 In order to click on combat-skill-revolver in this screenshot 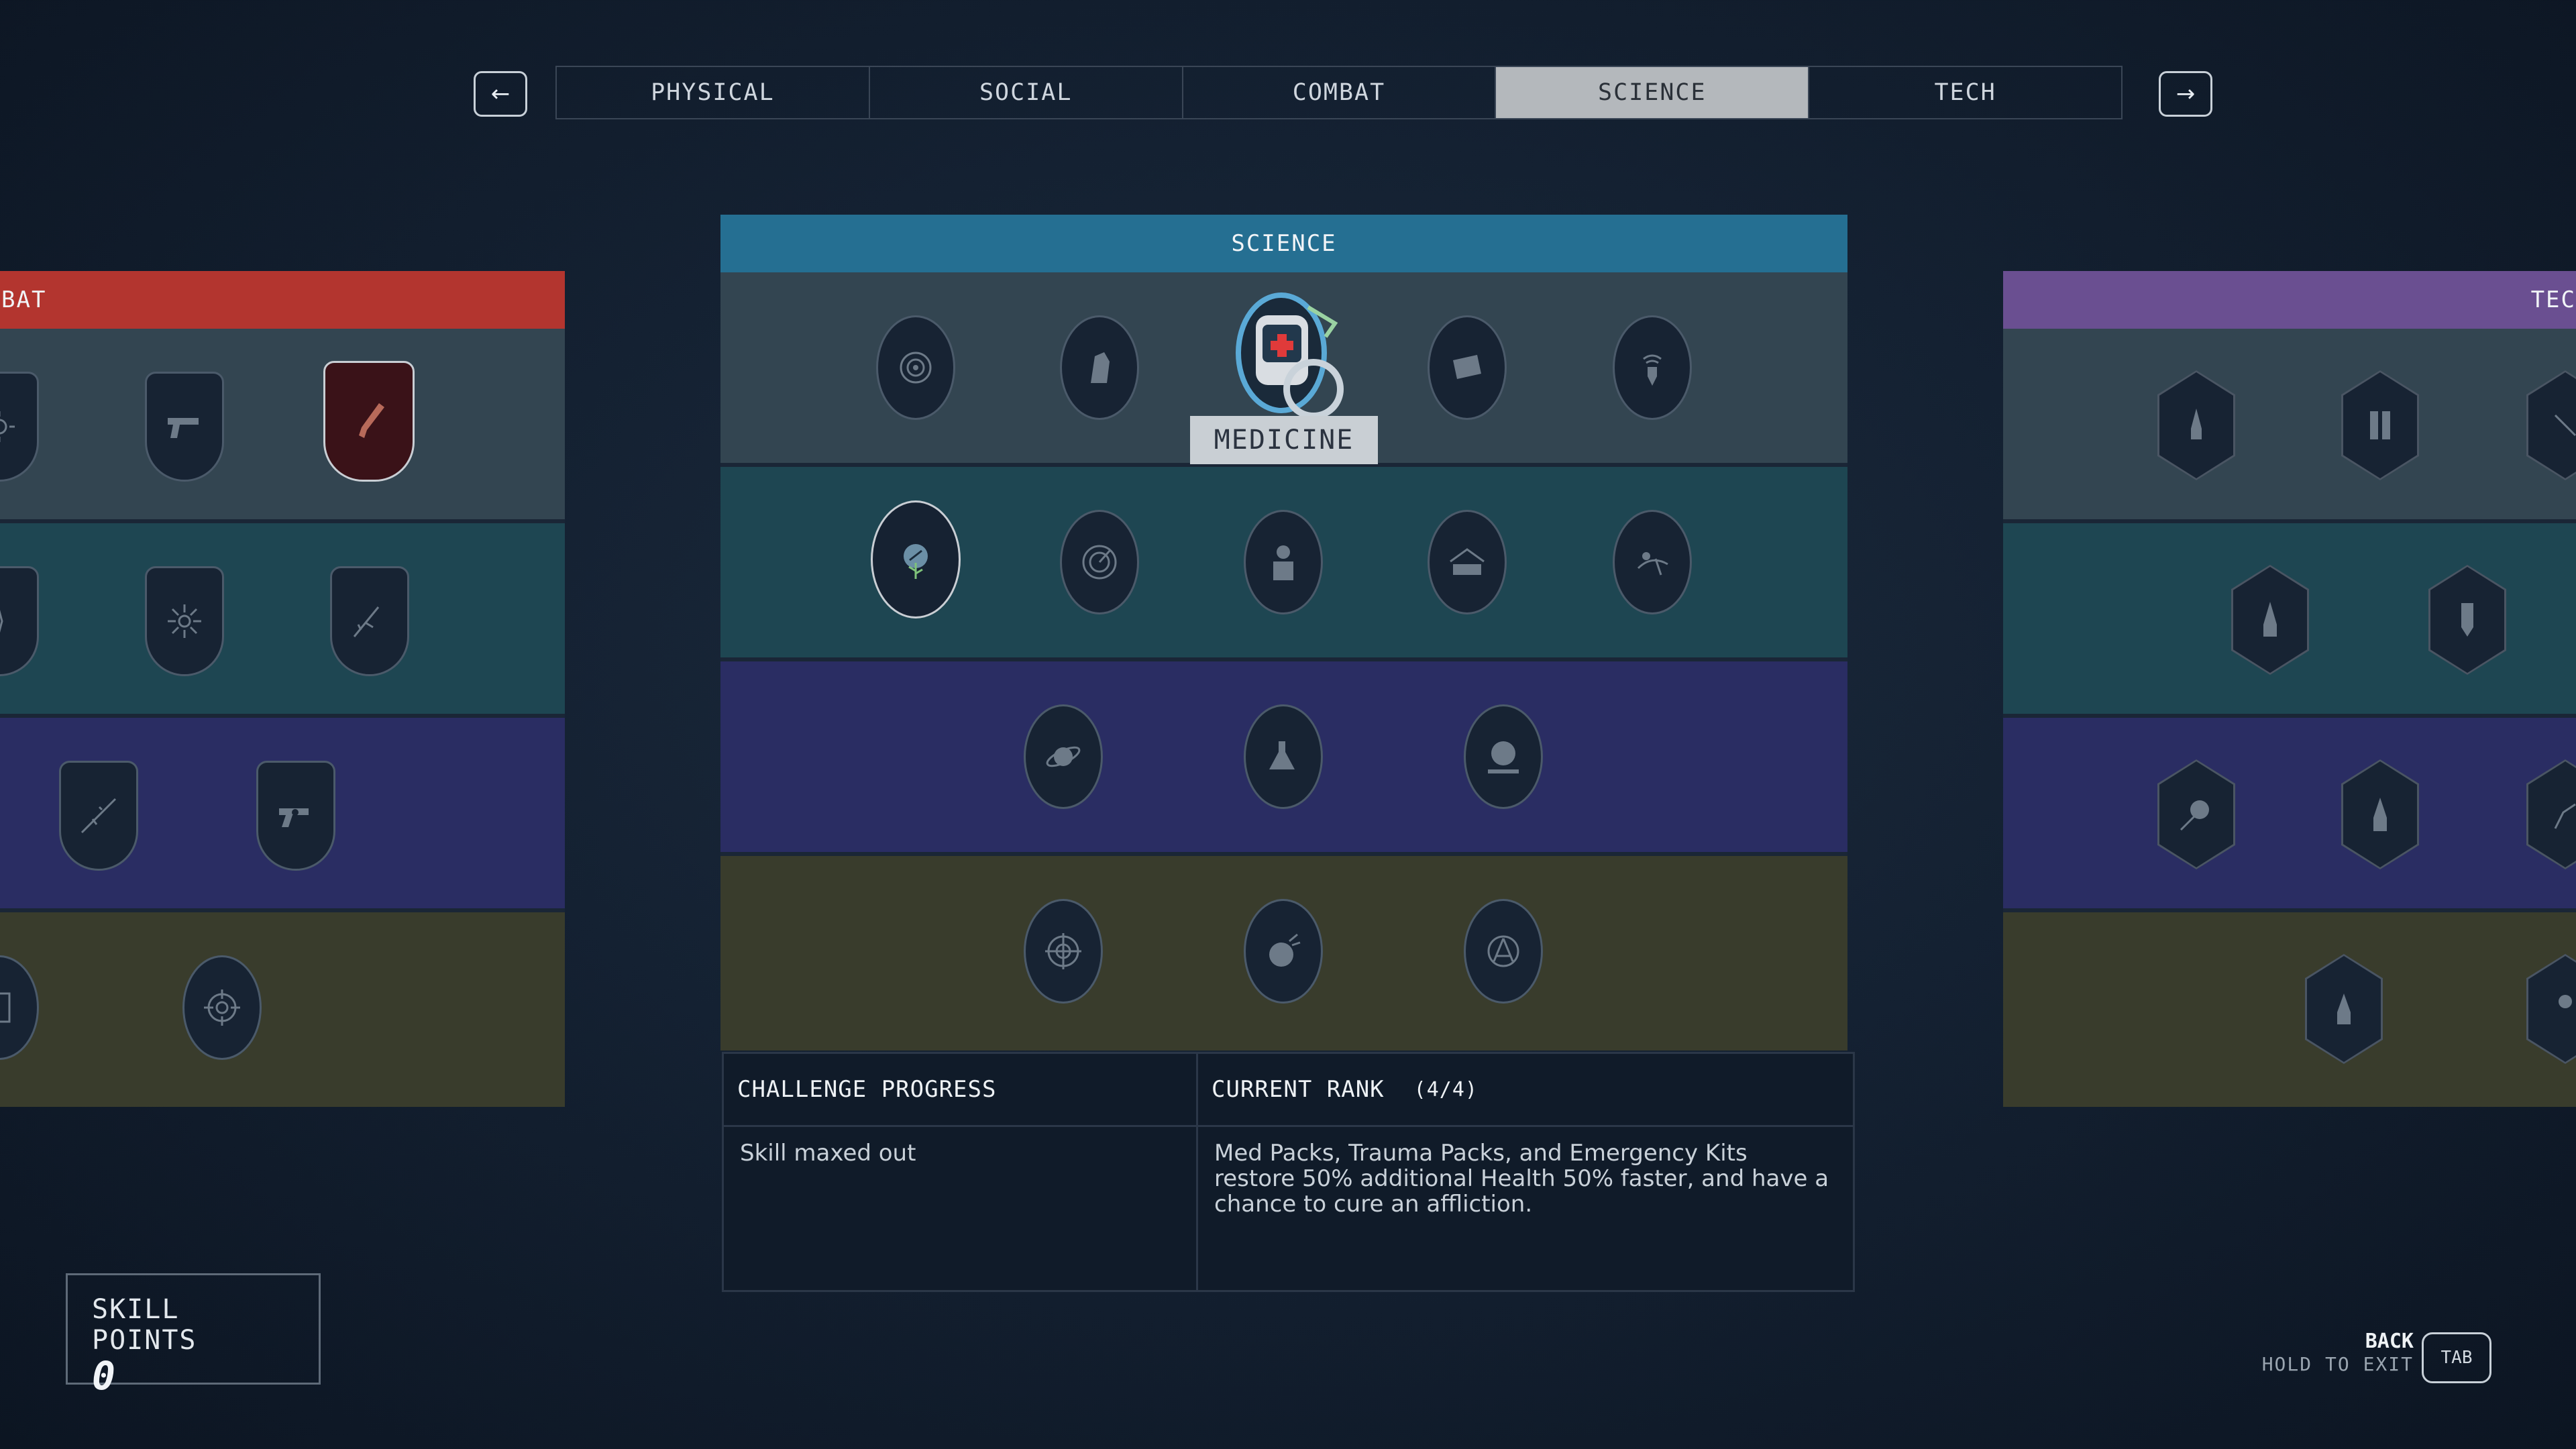, I will do `click(295, 816)`.